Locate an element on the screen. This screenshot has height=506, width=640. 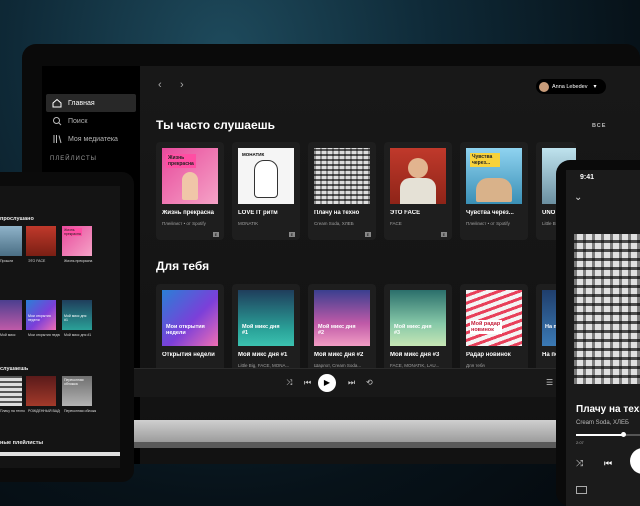
card-subtitle: MONATIK is located at coordinates (248, 223).